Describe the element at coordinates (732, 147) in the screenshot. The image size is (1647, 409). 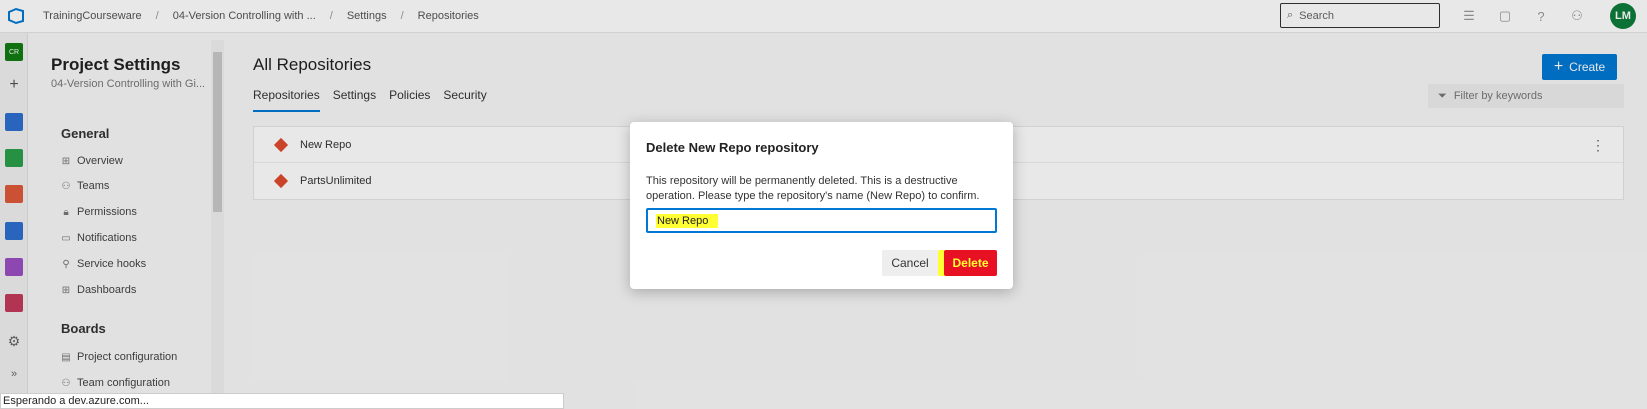
I see `dialog-title: Delete New Repo repository` at that location.